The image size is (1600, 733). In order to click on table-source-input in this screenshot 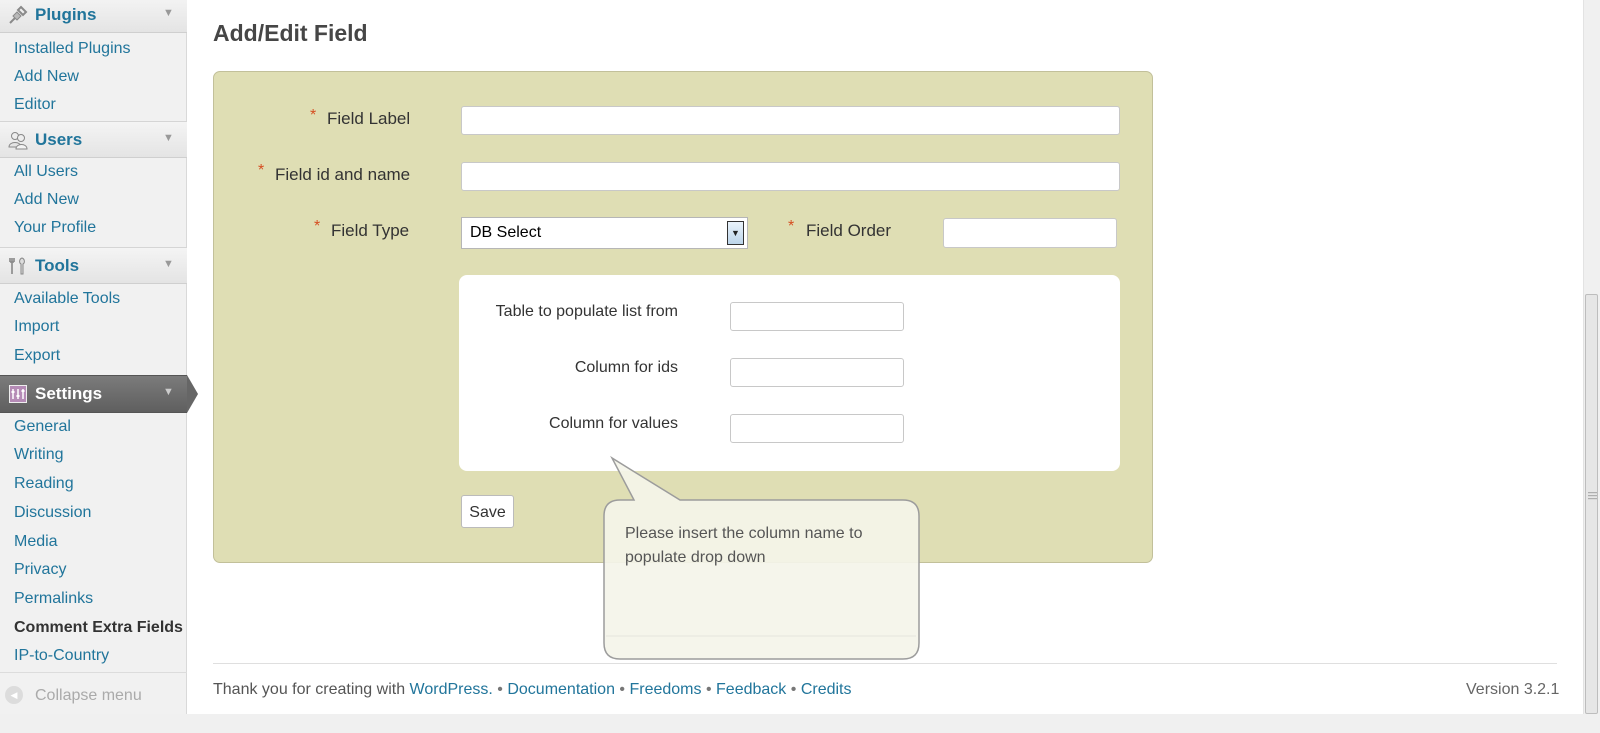, I will do `click(817, 316)`.